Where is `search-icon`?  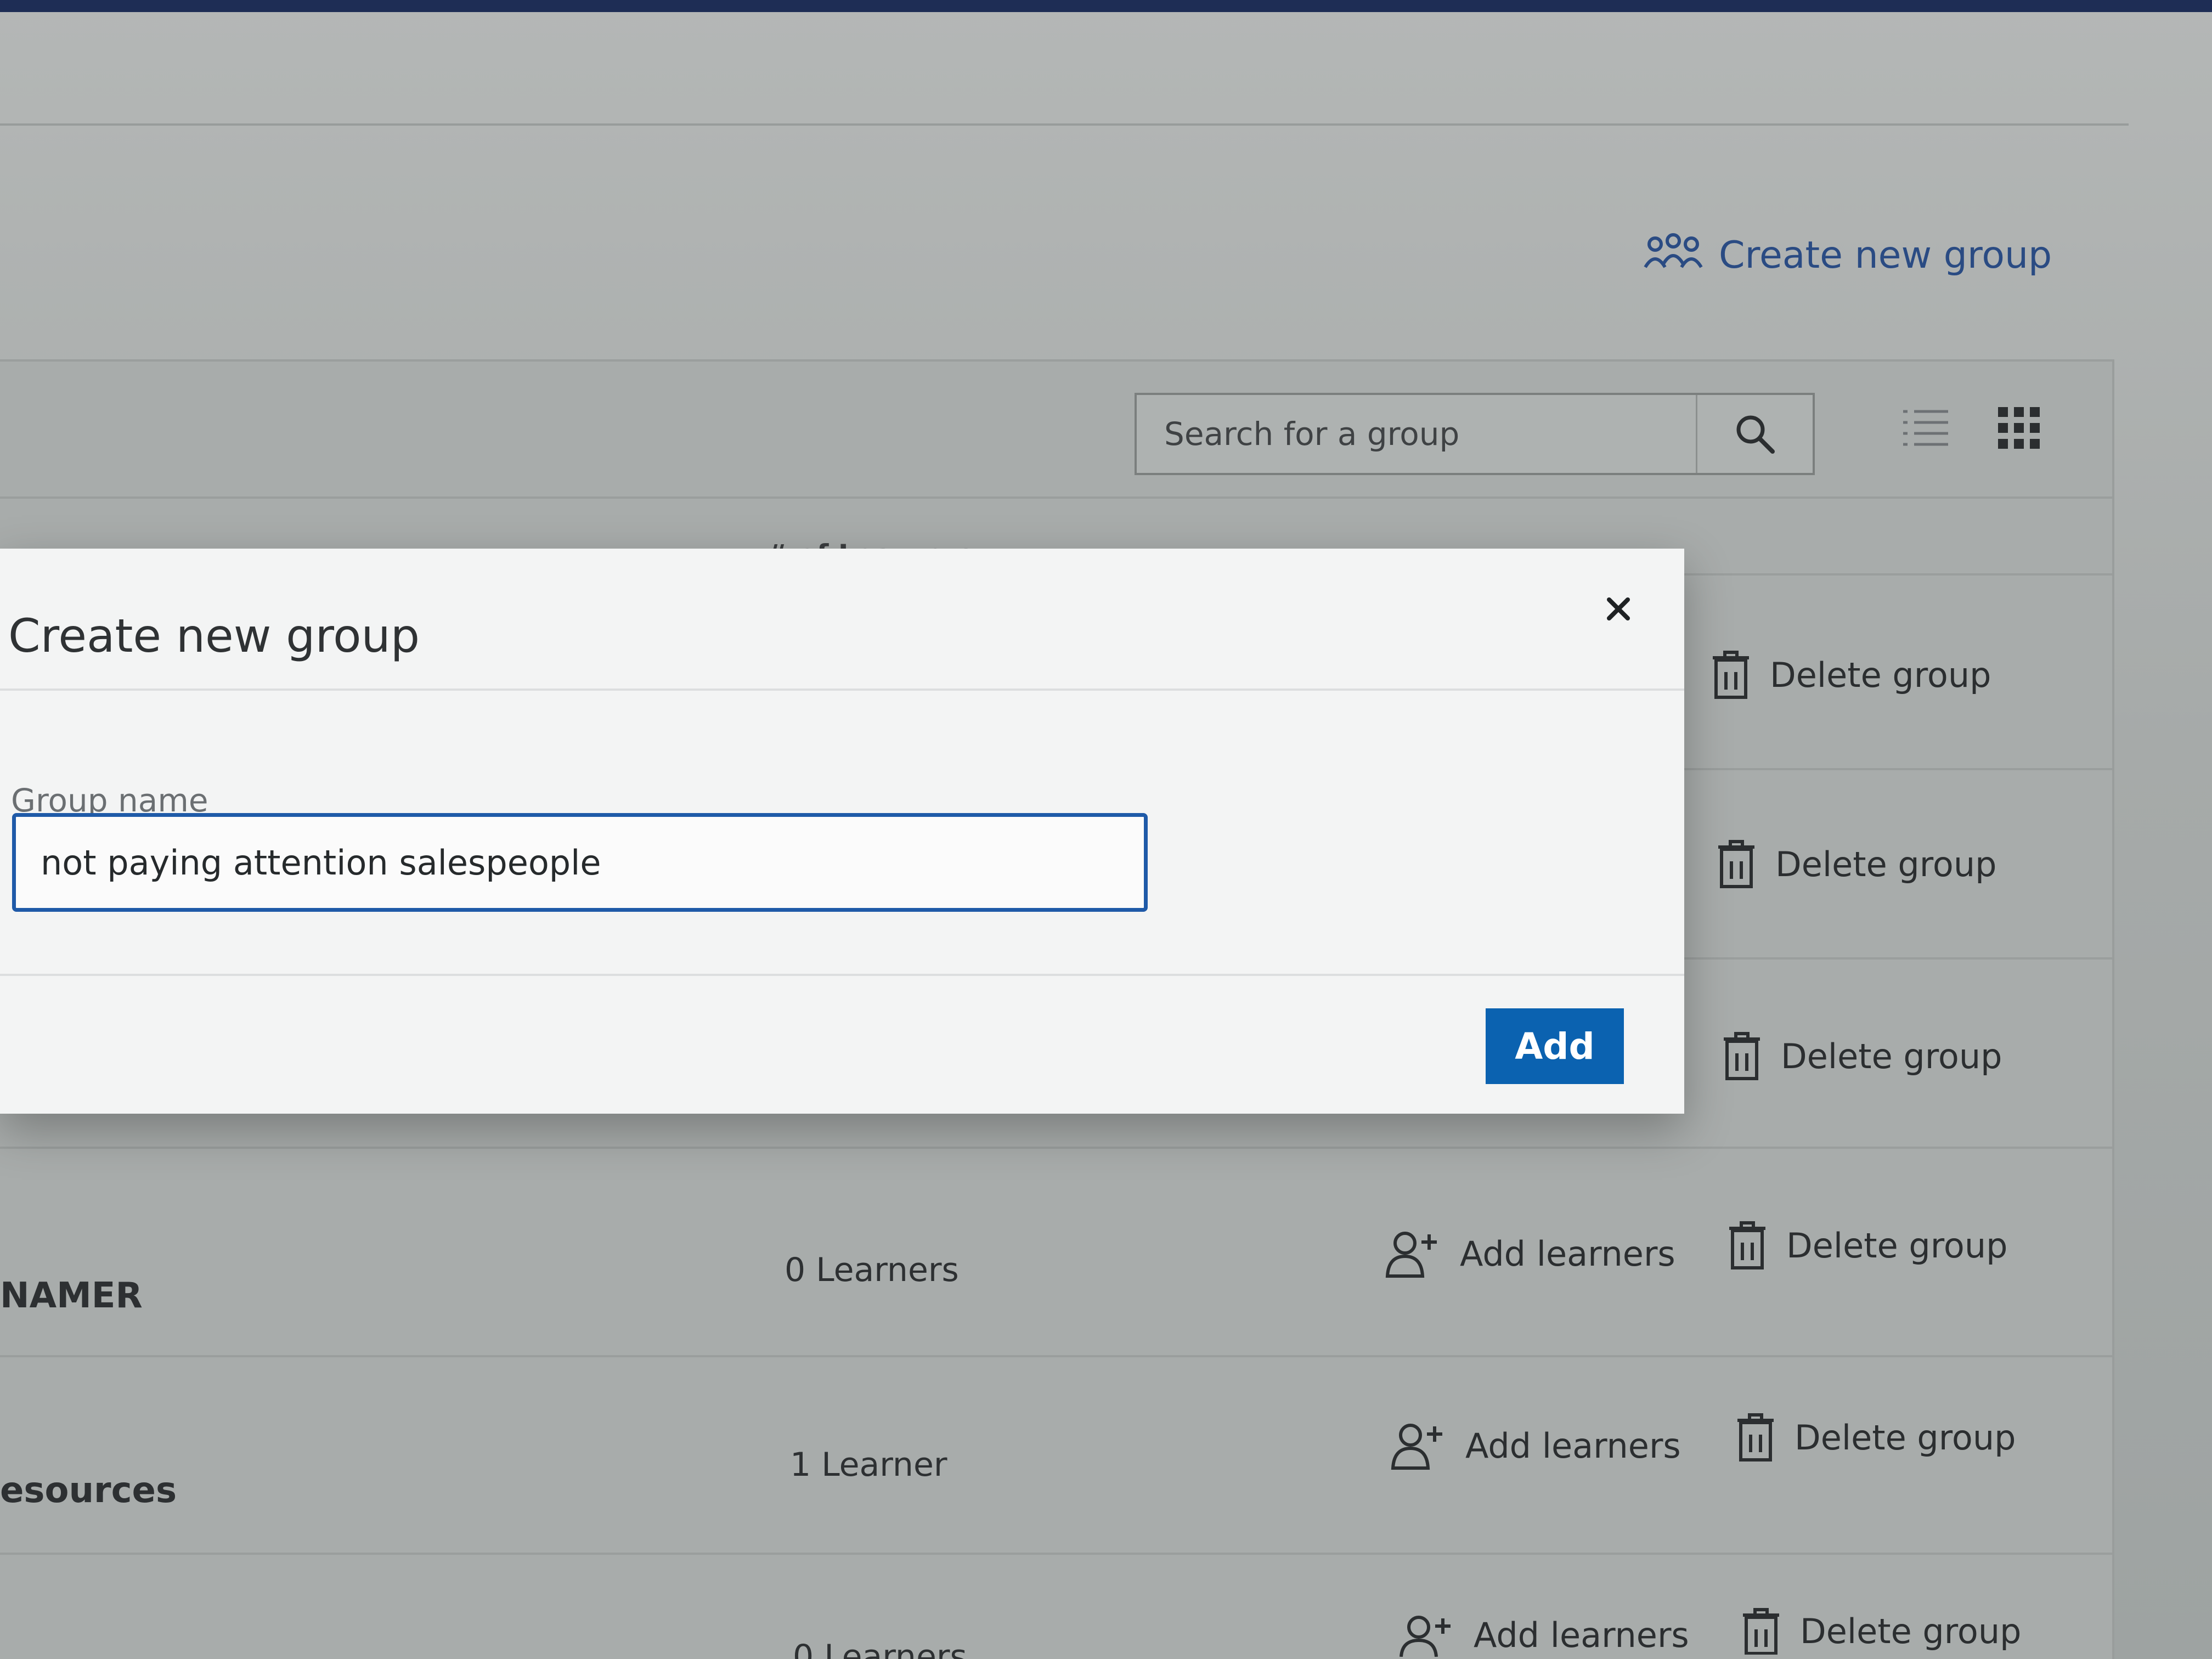 search-icon is located at coordinates (1755, 435).